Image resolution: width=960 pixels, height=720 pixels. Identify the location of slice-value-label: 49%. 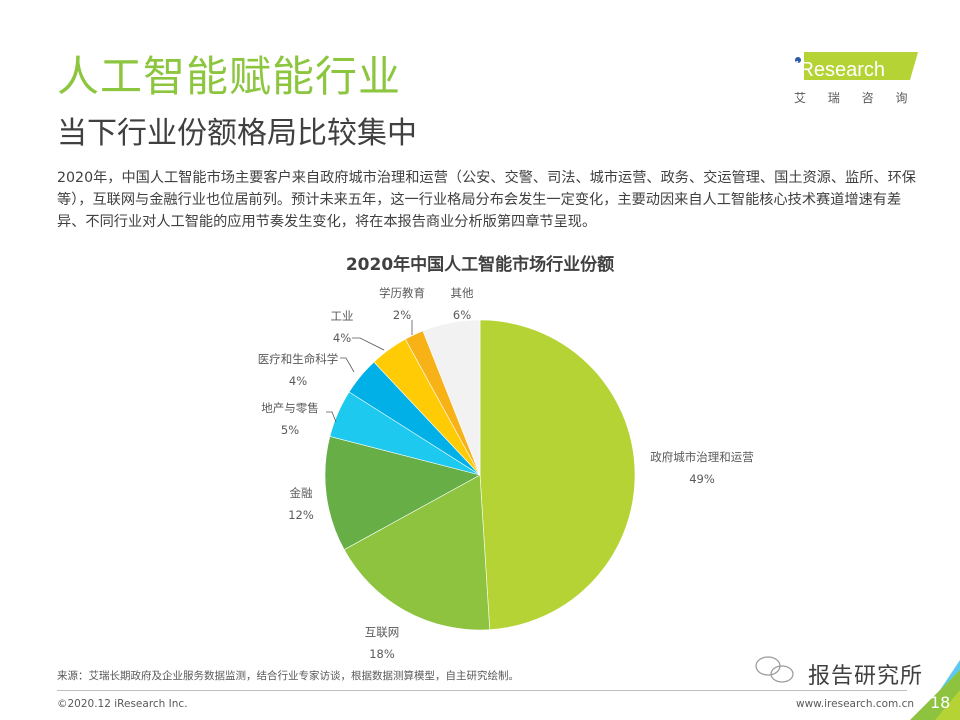
(702, 479).